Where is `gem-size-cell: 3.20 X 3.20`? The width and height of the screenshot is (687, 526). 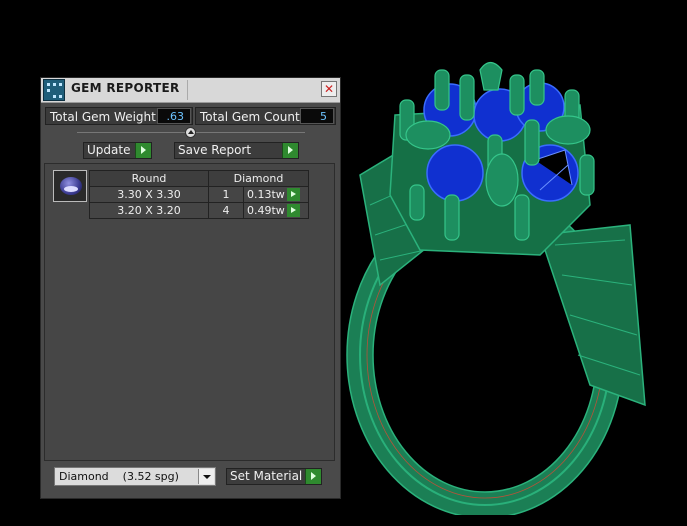
gem-size-cell: 3.20 X 3.20 is located at coordinates (149, 210).